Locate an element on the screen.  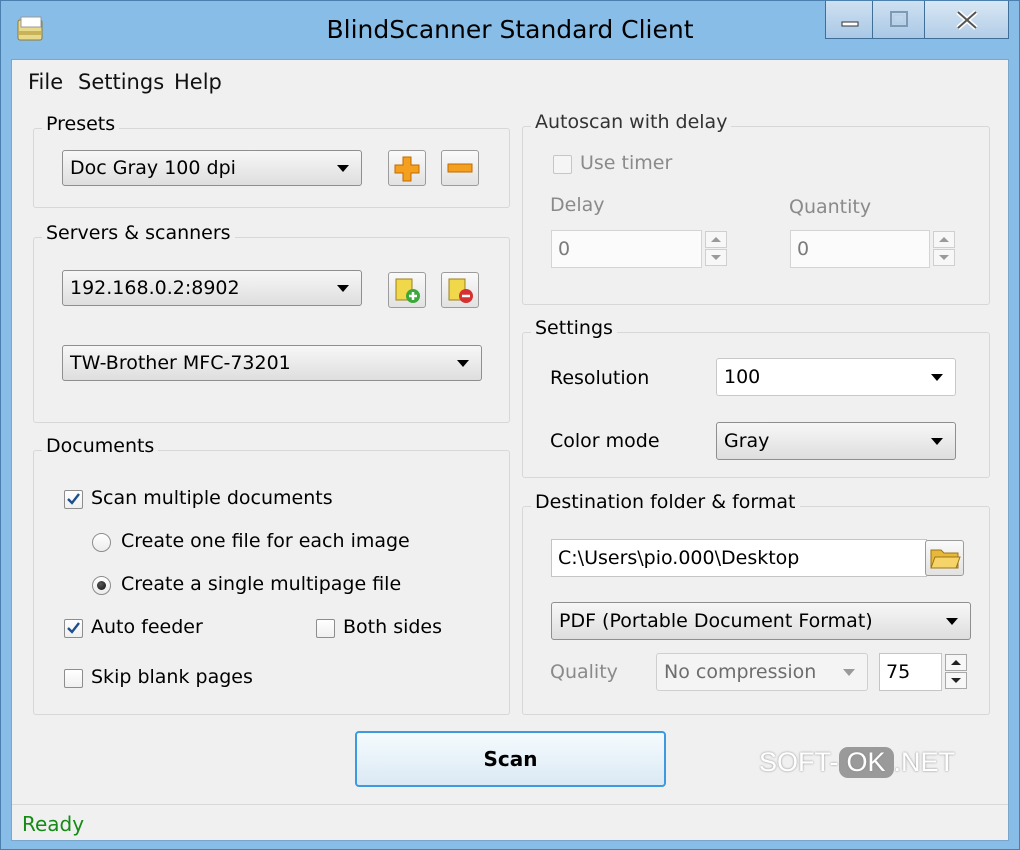
status-text: Ready is located at coordinates (53, 824).